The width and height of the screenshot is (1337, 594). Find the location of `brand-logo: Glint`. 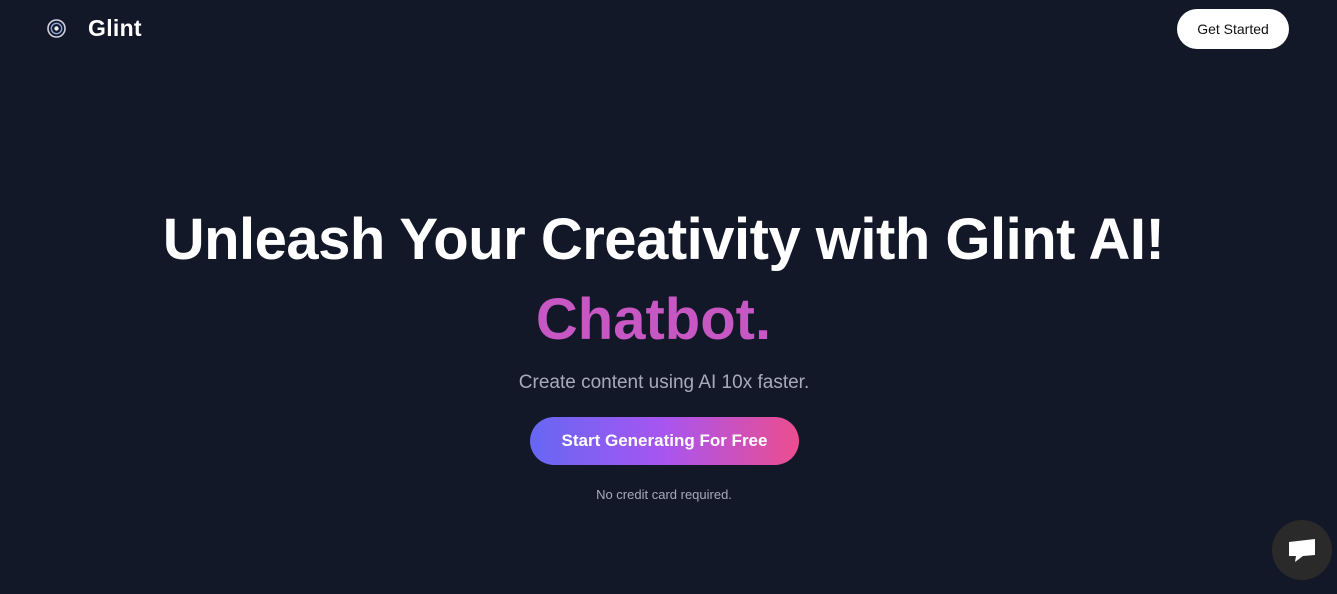

brand-logo: Glint is located at coordinates (94, 28).